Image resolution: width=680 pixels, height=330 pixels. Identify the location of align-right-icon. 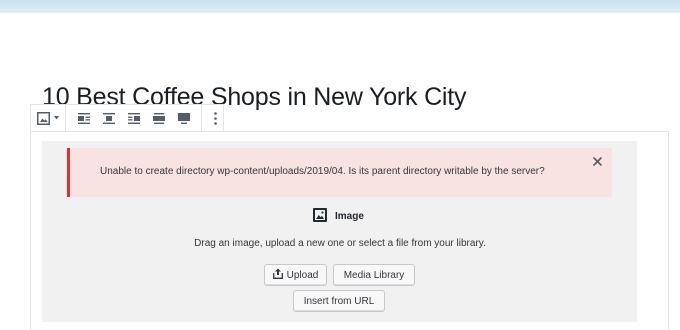
(133, 118).